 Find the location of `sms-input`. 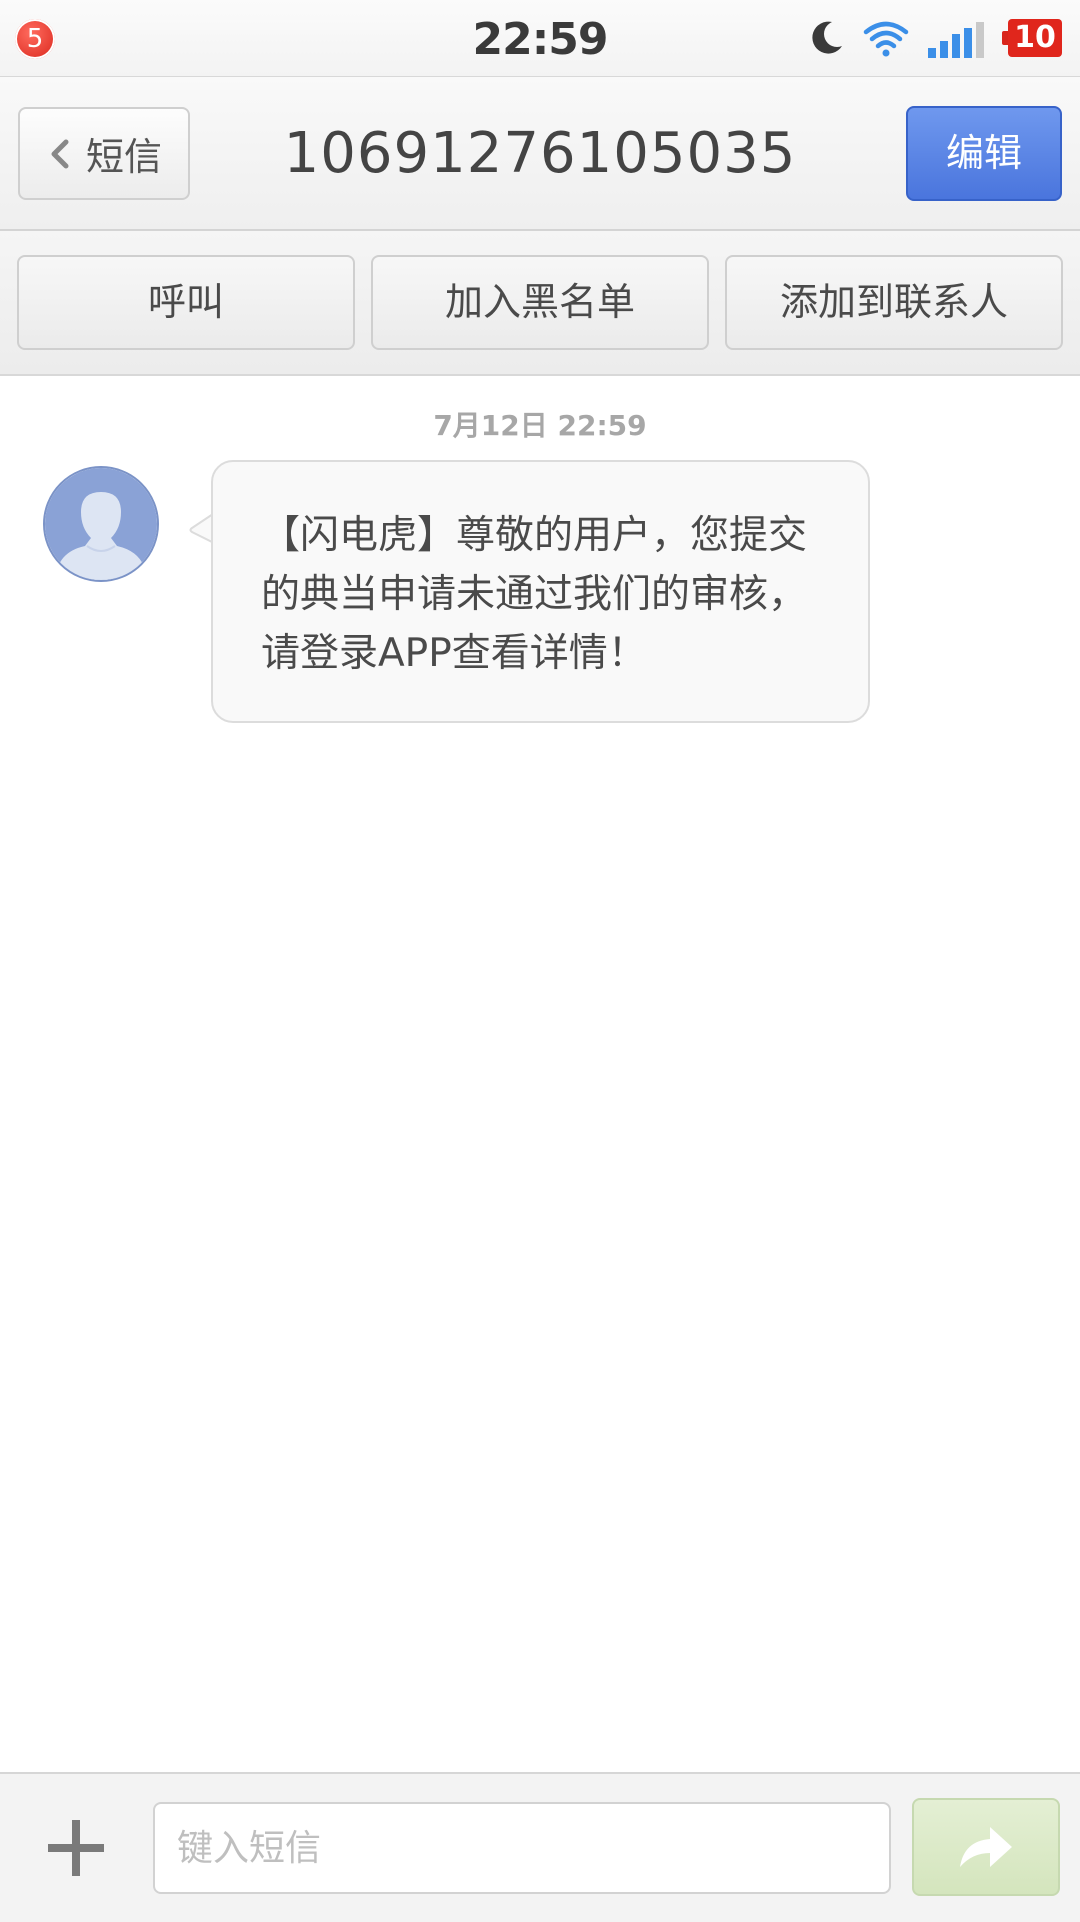

sms-input is located at coordinates (522, 1848).